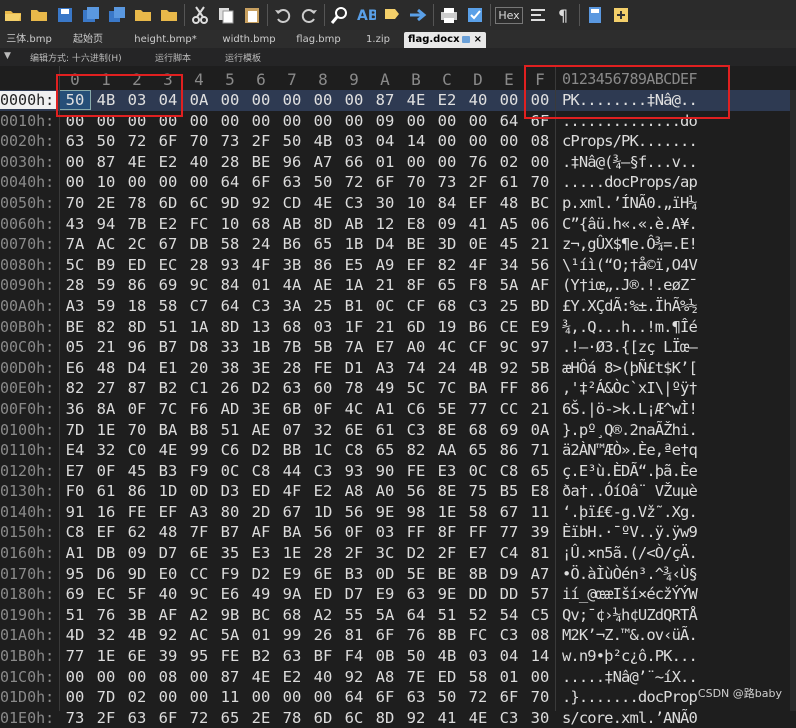  What do you see at coordinates (226, 15) in the screenshot?
I see `copy-icon` at bounding box center [226, 15].